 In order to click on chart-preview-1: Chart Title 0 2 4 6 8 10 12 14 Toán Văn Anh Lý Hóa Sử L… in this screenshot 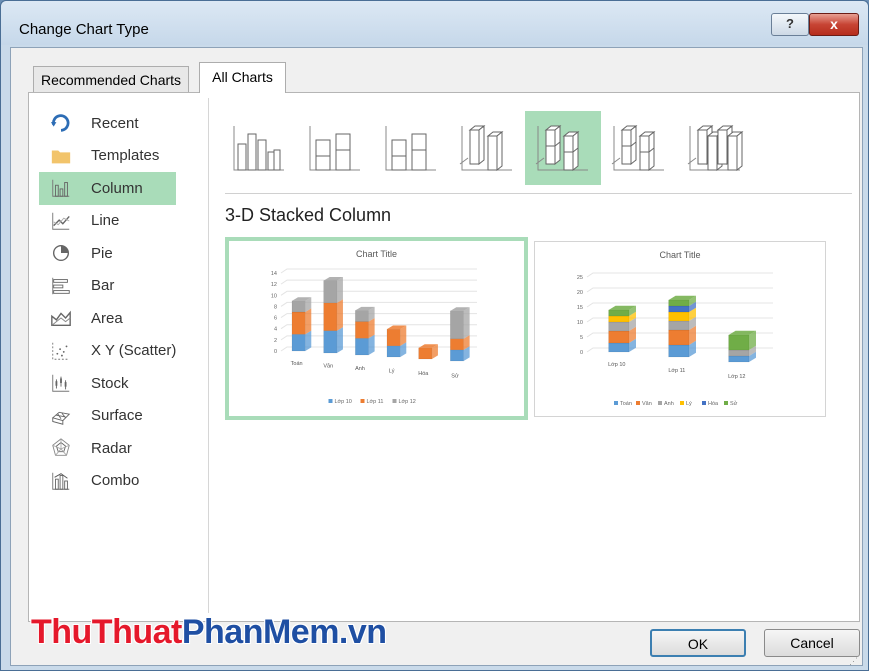, I will do `click(376, 328)`.